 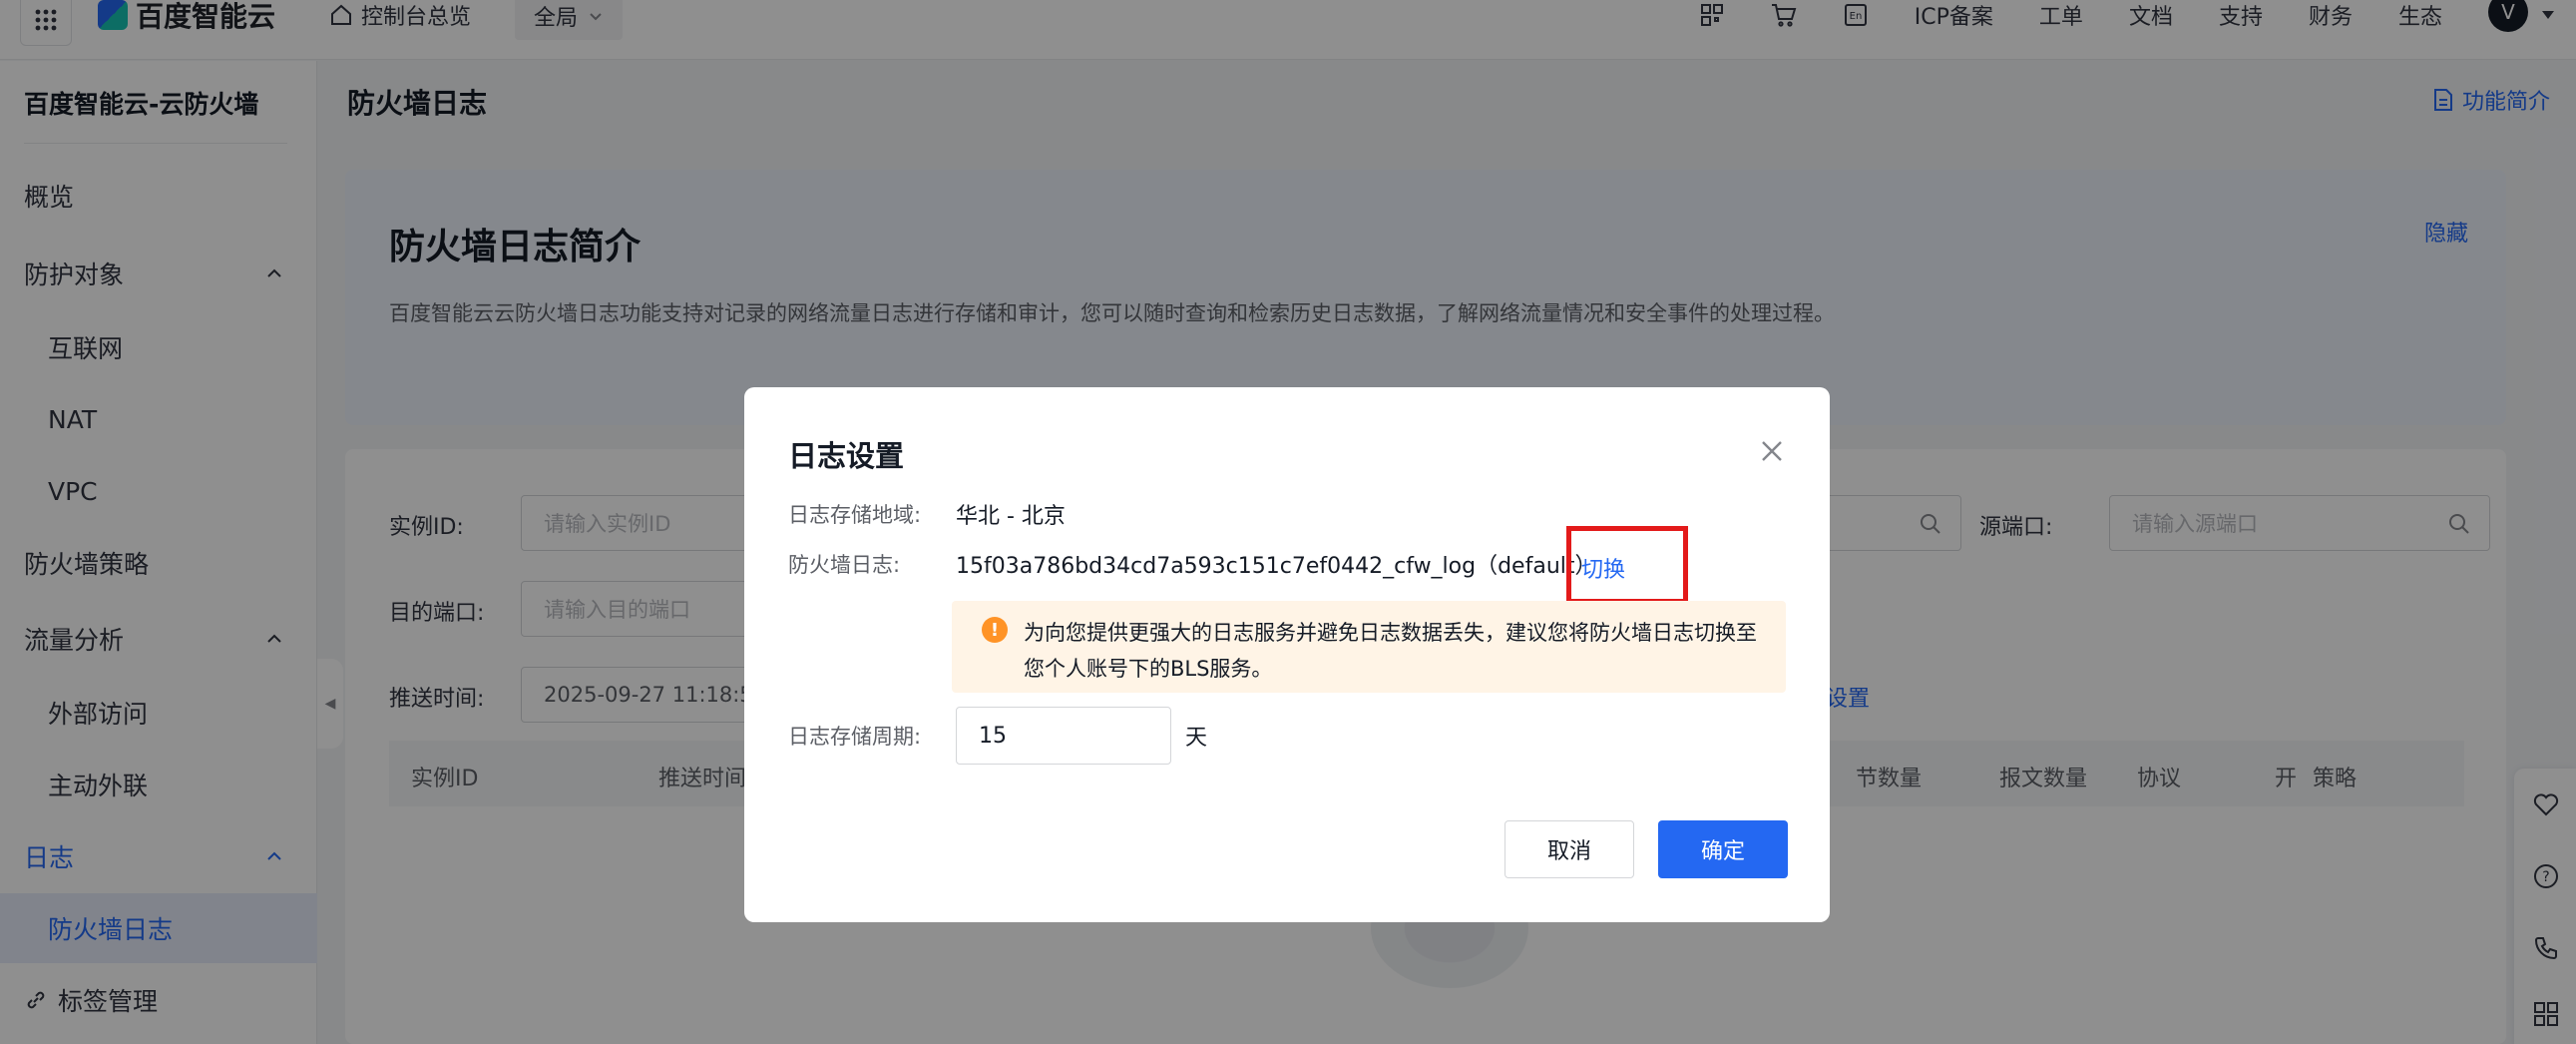 I want to click on close-icon, so click(x=1772, y=451).